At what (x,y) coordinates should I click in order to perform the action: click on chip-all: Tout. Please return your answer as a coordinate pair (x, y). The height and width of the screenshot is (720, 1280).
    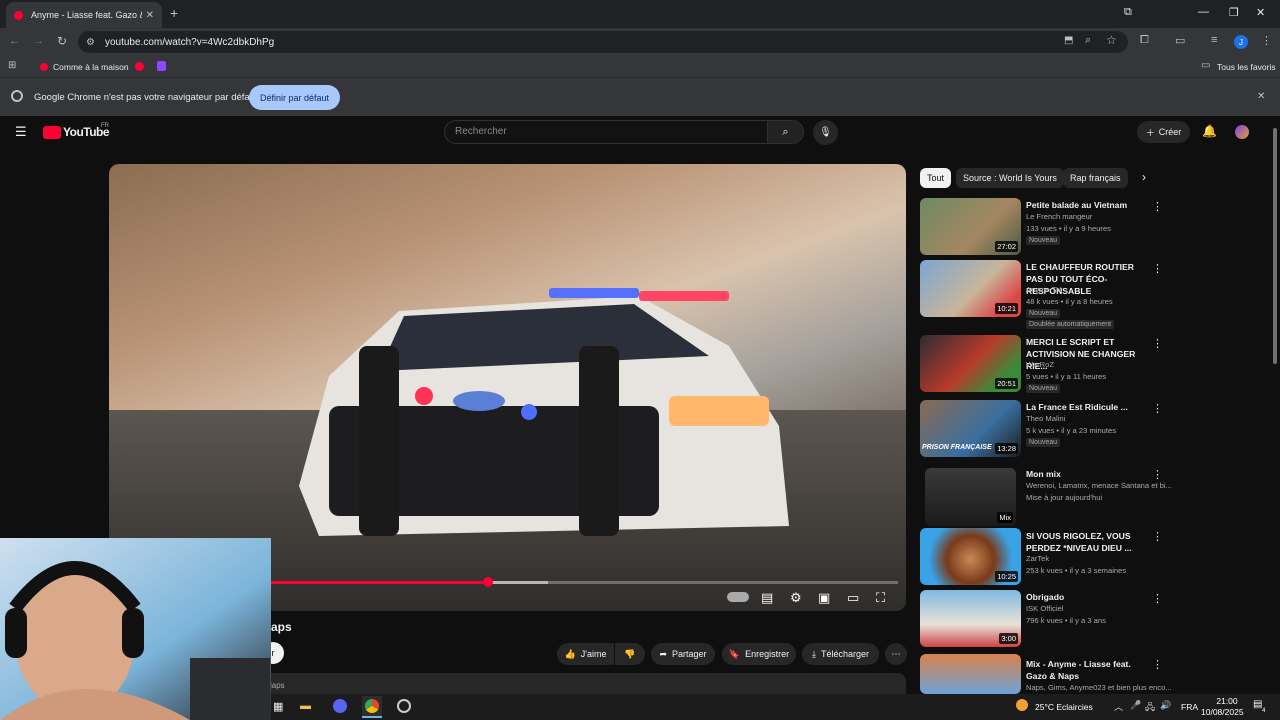
    Looking at the image, I should click on (936, 178).